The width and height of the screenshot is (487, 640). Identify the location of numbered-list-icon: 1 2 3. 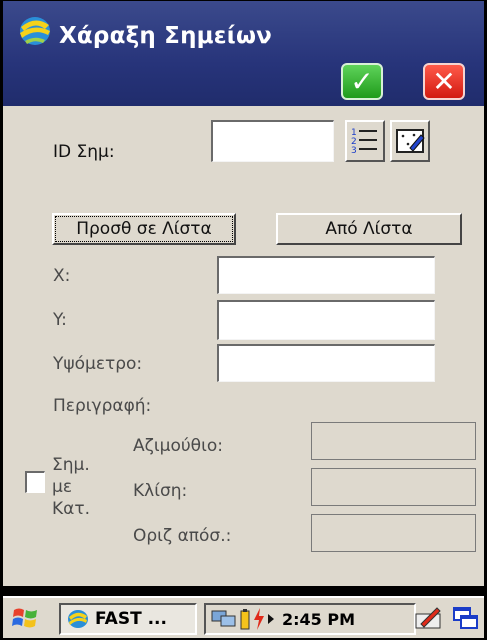
(364, 142).